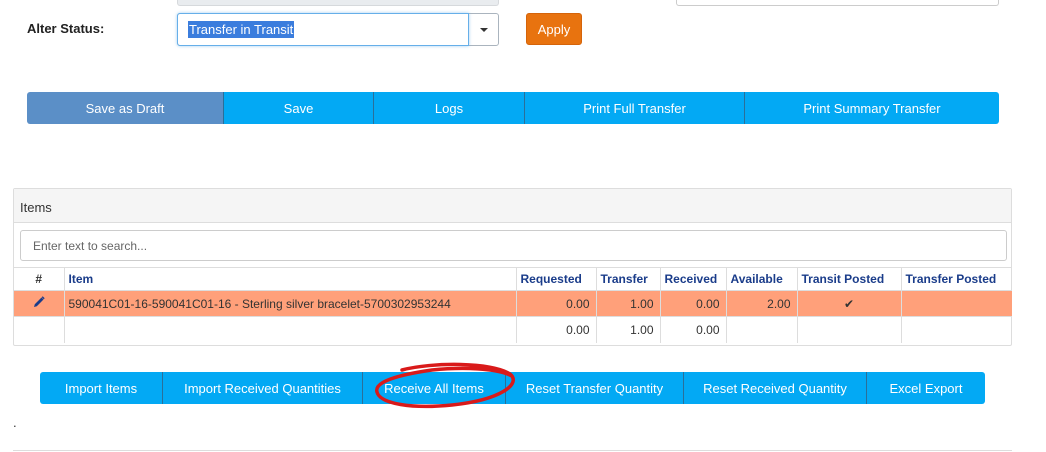 The image size is (1046, 452). Describe the element at coordinates (926, 388) in the screenshot. I see `excel-export-button: Excel Export` at that location.